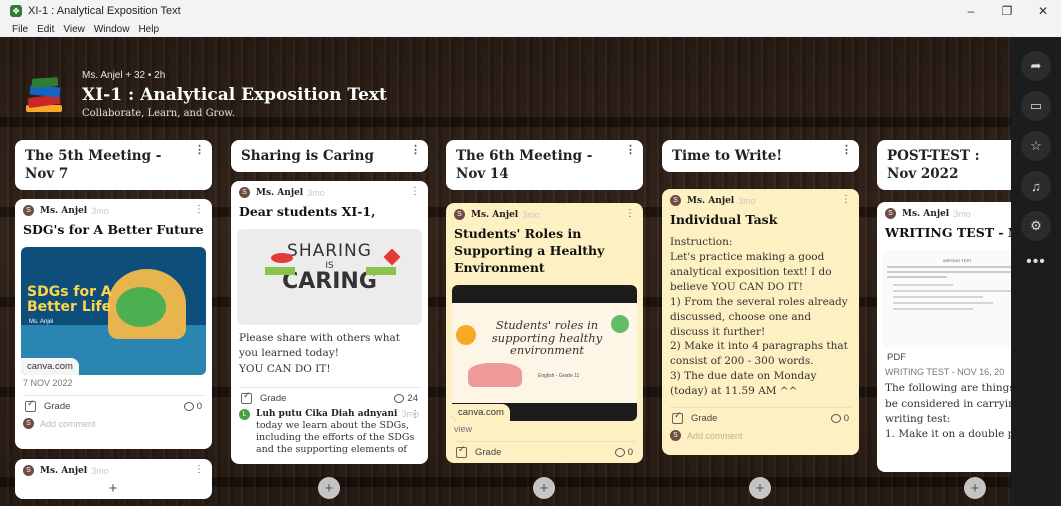  Describe the element at coordinates (945, 372) in the screenshot. I see `file-name: WRITING TEST - NOV 16, 20` at that location.